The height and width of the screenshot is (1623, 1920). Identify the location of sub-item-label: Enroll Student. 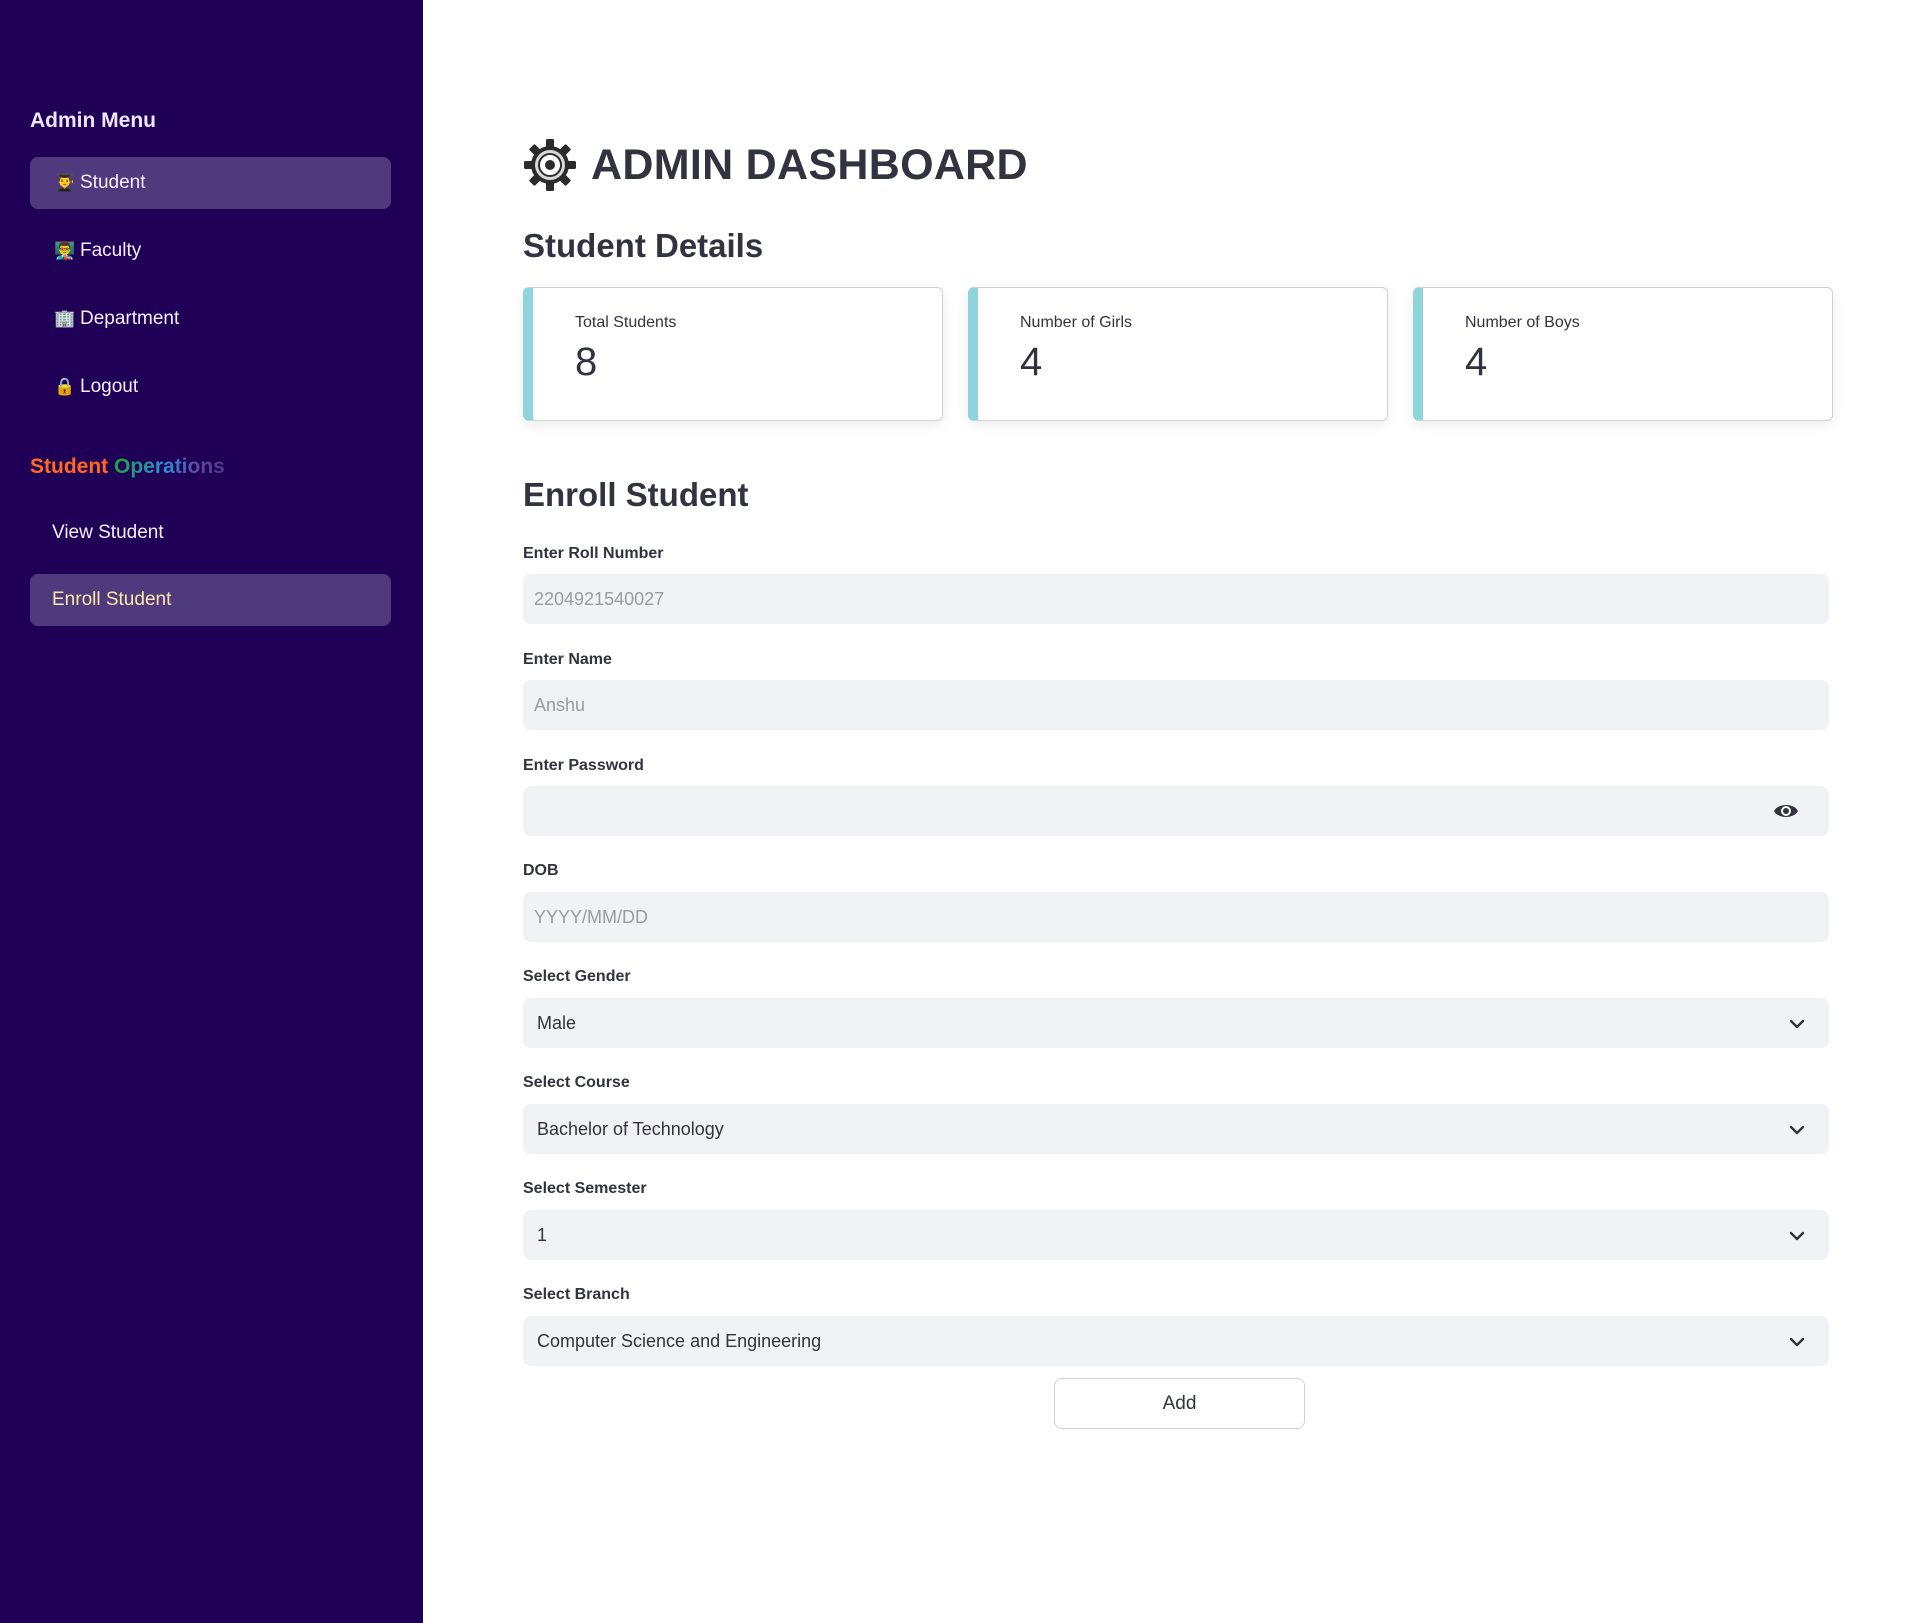
(112, 599).